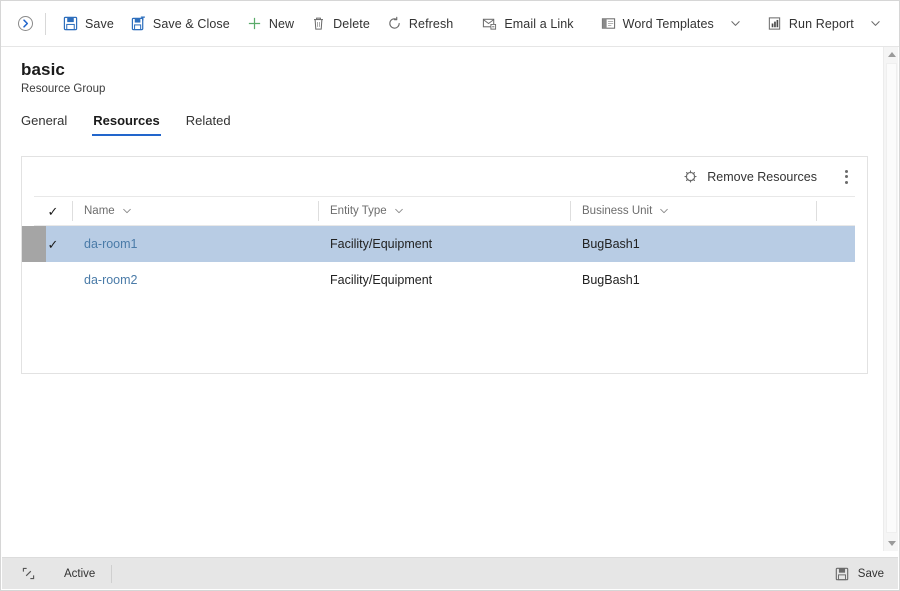  What do you see at coordinates (876, 24) in the screenshot?
I see `run-report-chevron-down-icon` at bounding box center [876, 24].